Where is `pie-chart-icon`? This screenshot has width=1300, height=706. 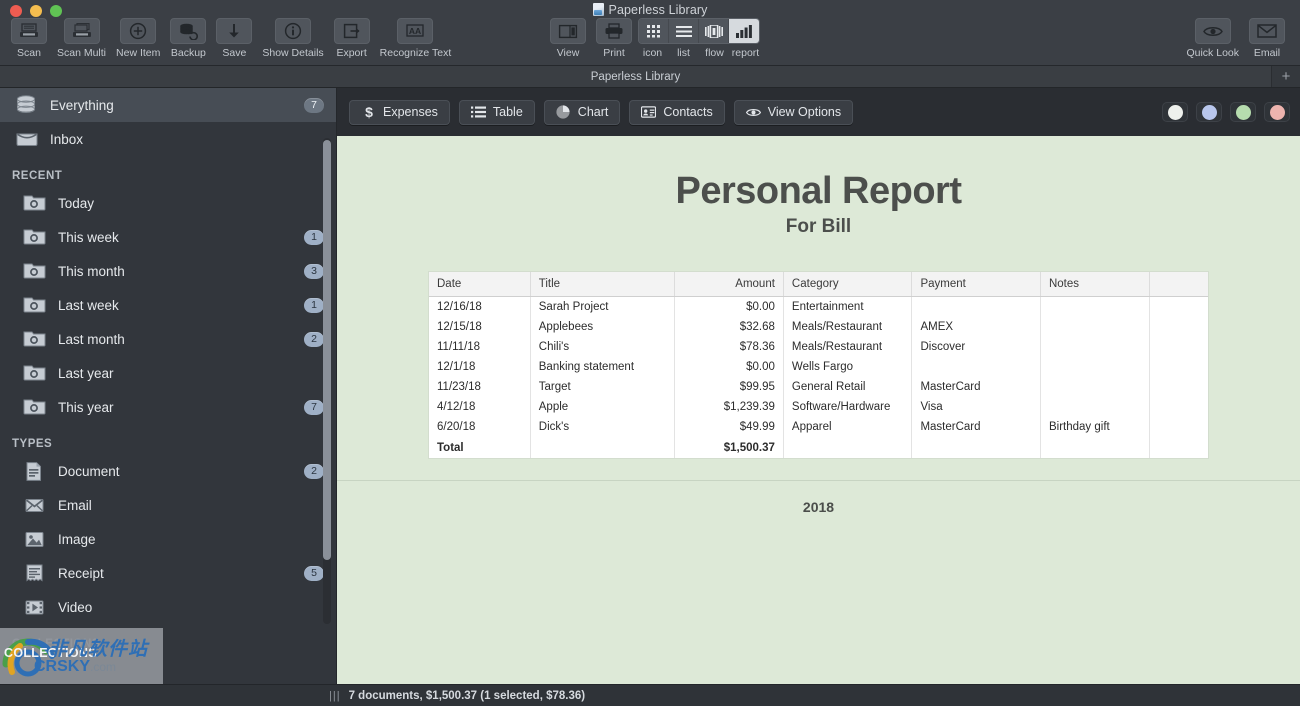
pie-chart-icon is located at coordinates (563, 112).